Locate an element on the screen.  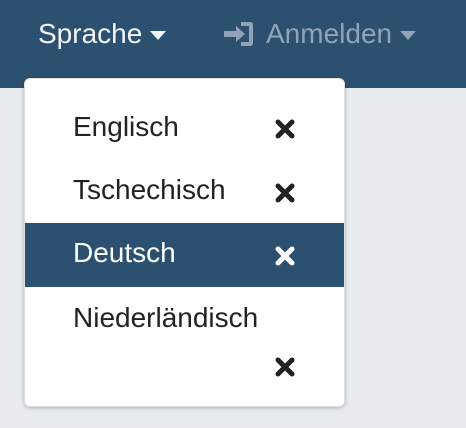
language-item-label: Tschechisch is located at coordinates (149, 189).